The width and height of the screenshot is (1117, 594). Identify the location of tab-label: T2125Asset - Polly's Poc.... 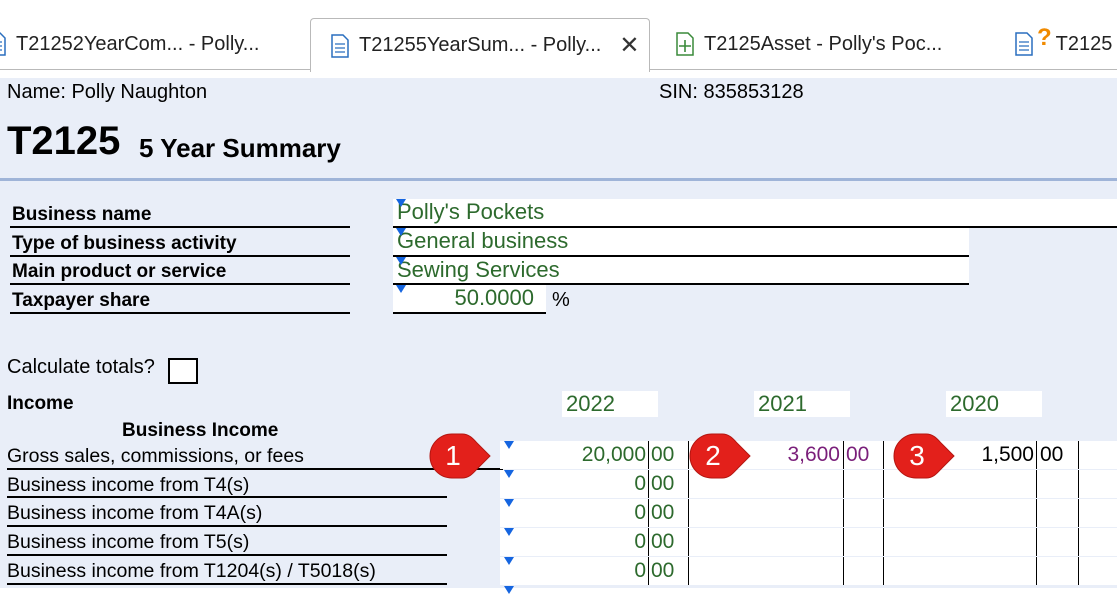
(823, 43).